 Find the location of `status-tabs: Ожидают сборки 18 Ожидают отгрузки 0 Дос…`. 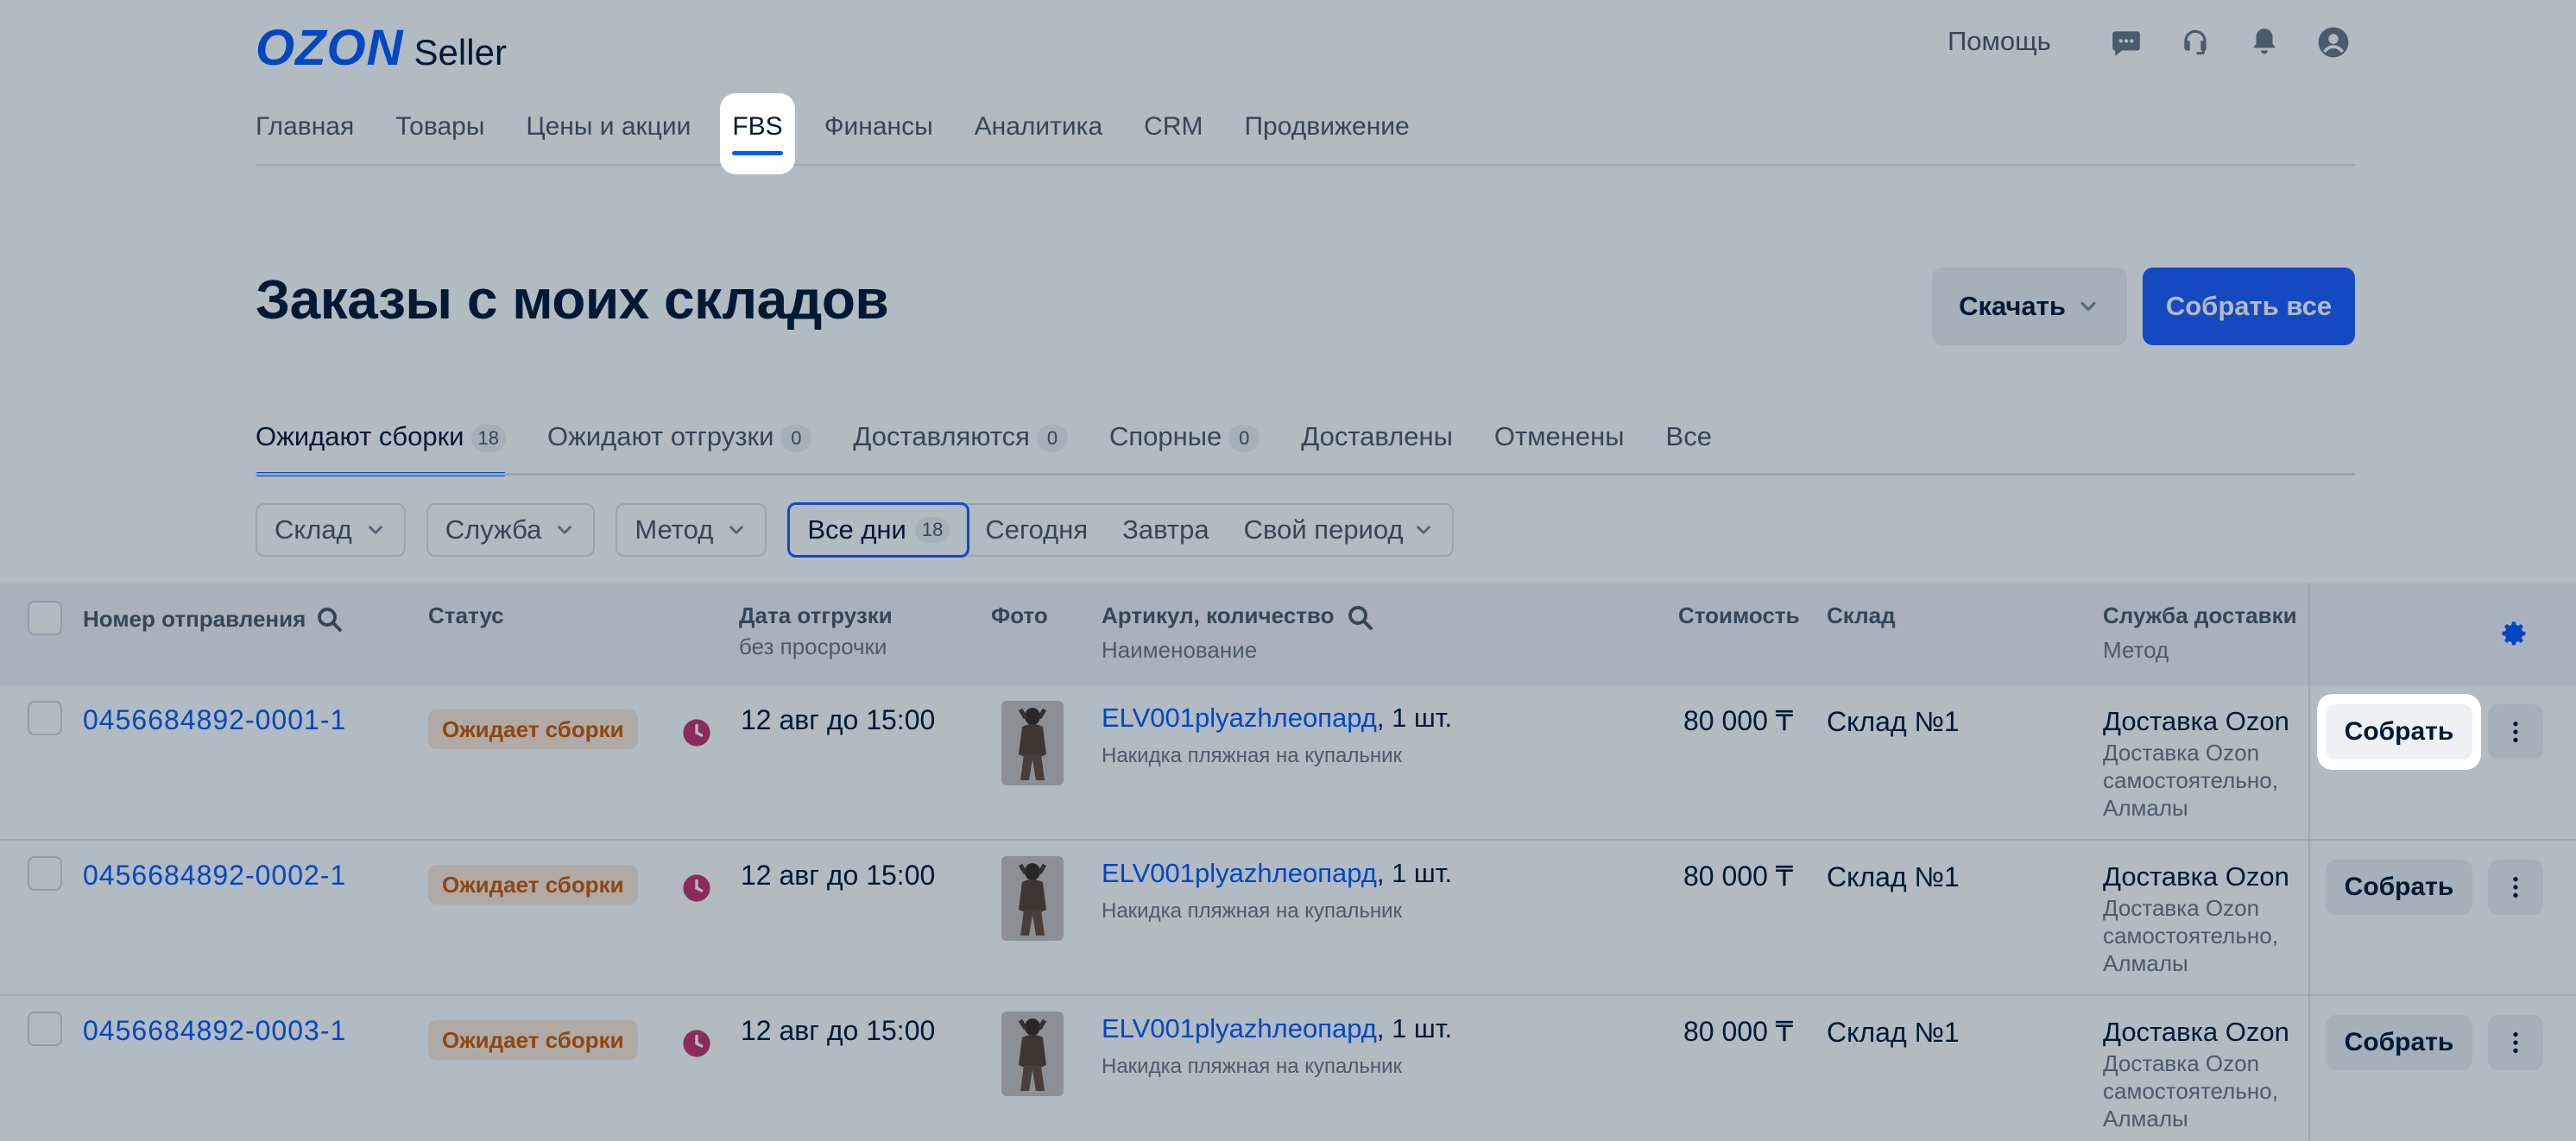

status-tabs: Ожидают сборки 18 Ожидают отгрузки 0 Дос… is located at coordinates (1004, 445).